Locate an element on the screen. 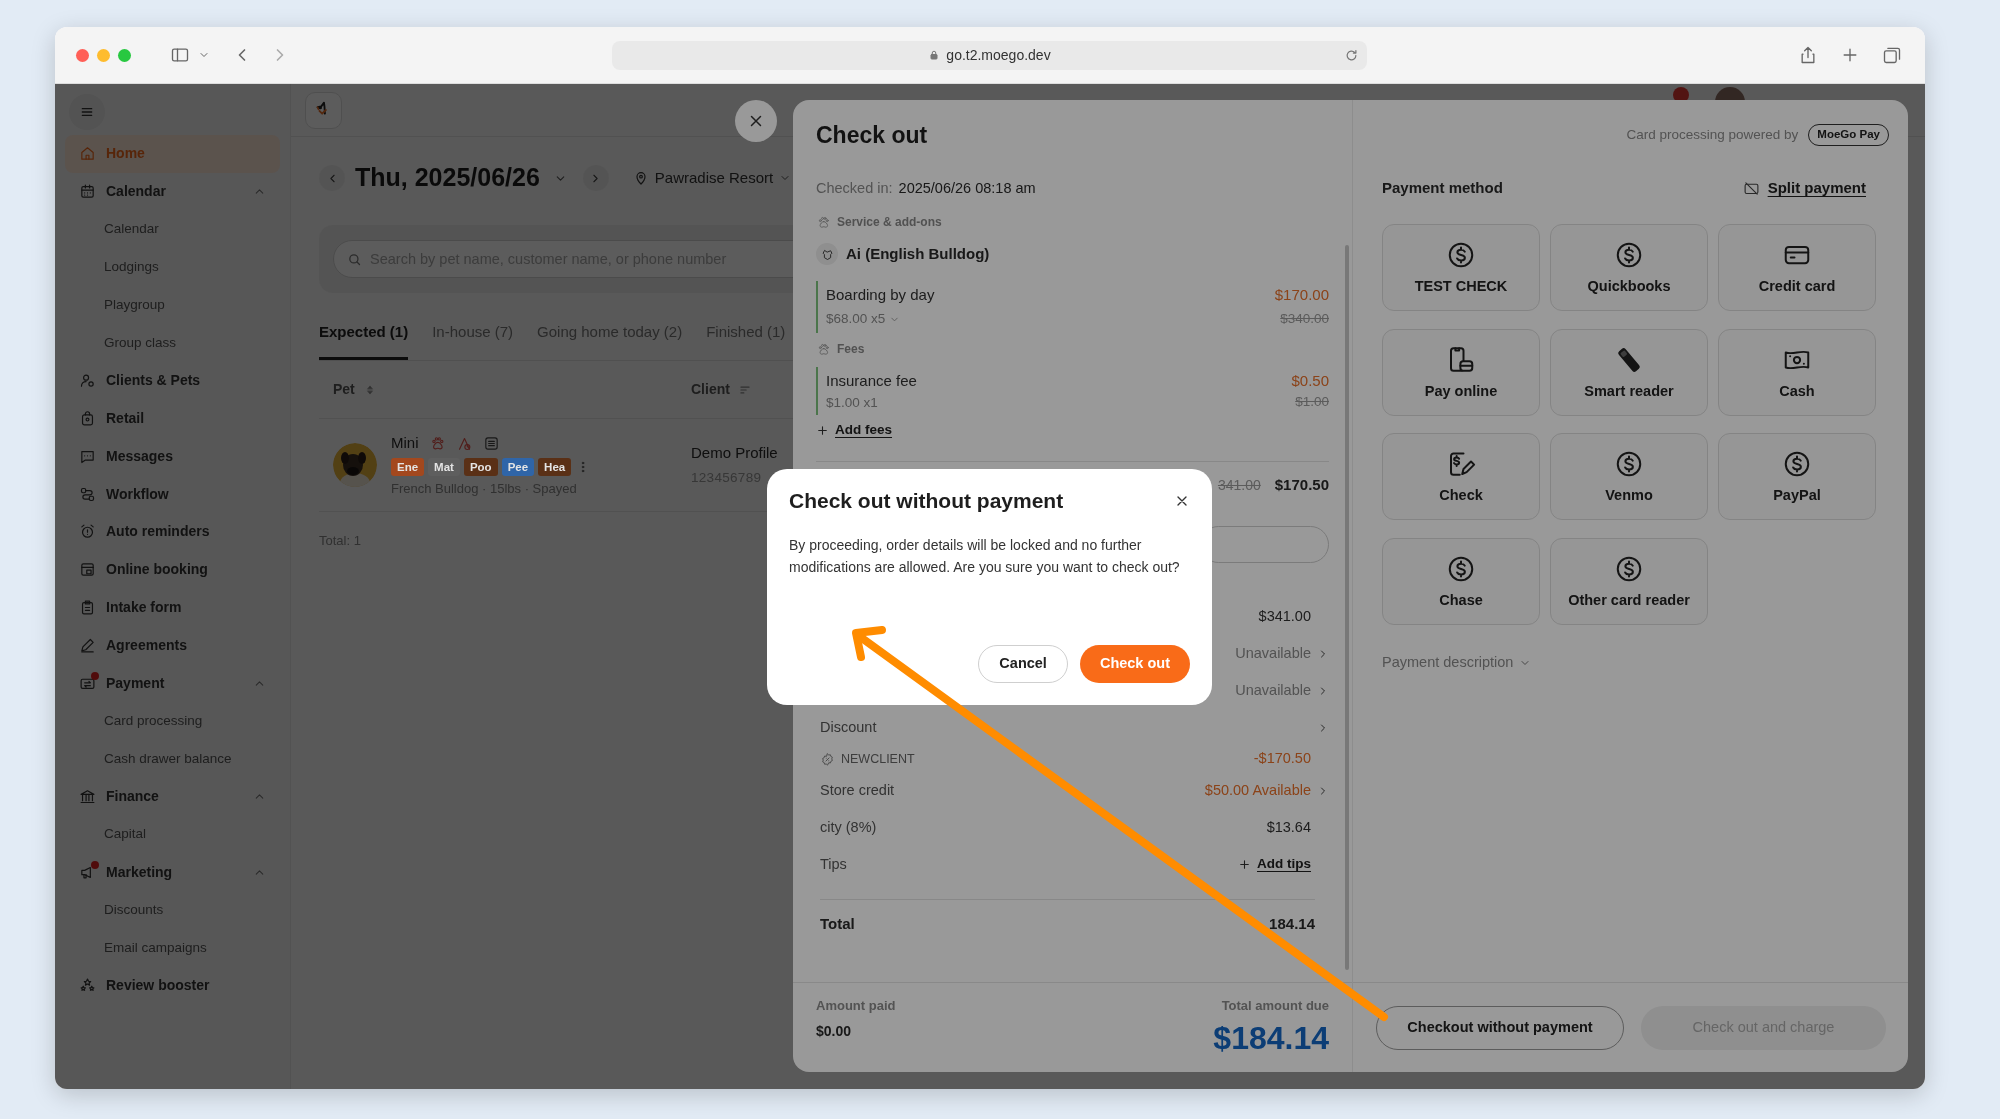 This screenshot has height=1119, width=2000. total-amount: 184.14 is located at coordinates (1292, 923).